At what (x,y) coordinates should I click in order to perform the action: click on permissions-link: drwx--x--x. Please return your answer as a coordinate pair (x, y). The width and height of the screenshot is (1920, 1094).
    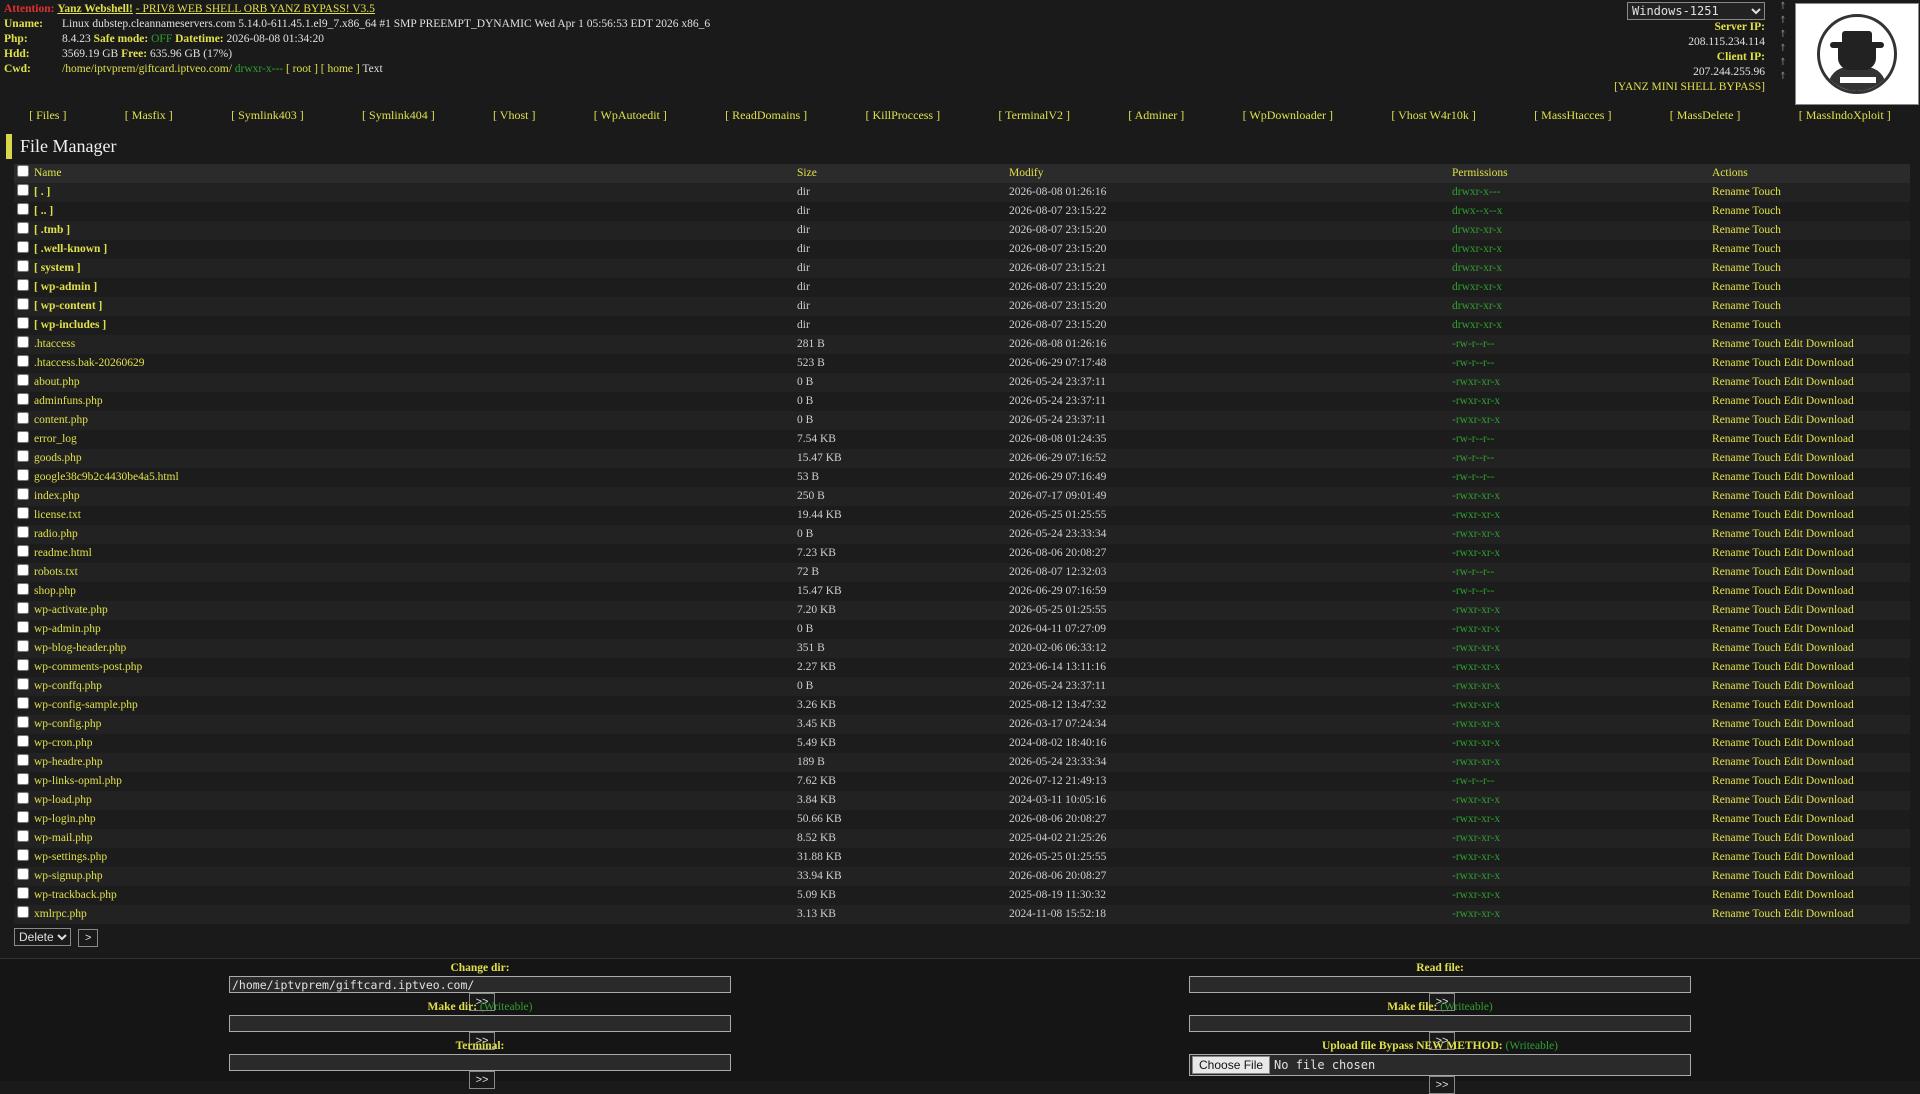
    Looking at the image, I should click on (1579, 211).